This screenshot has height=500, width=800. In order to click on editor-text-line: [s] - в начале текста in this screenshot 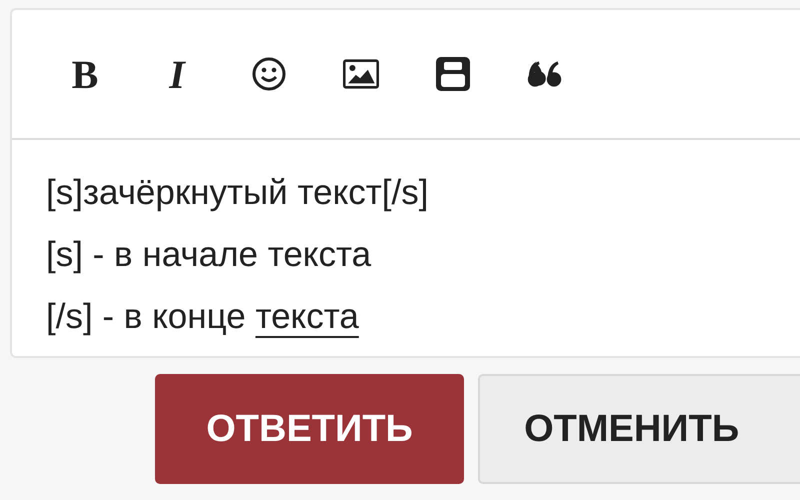, I will do `click(209, 255)`.